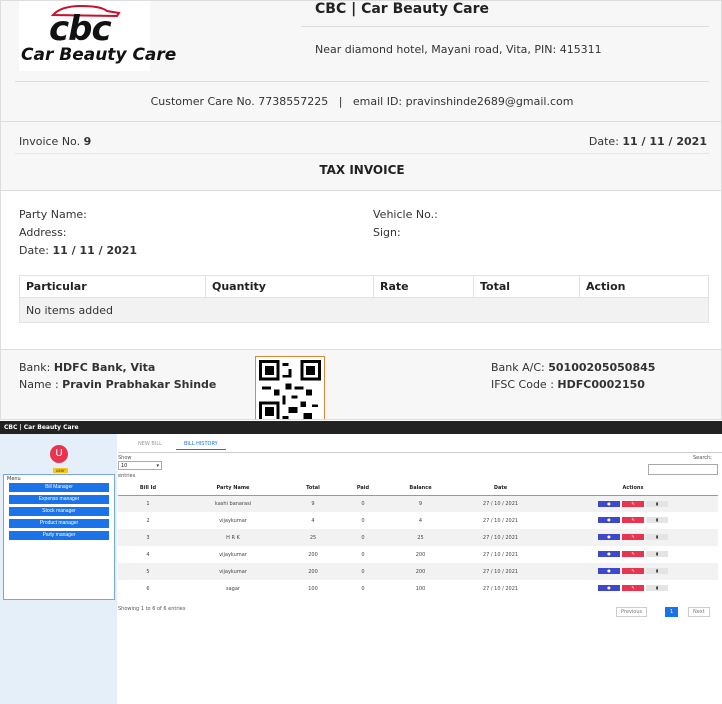 The width and height of the screenshot is (722, 704). I want to click on table-row: 4 vijaykumar 200 0 200 27 / 10 / 2021 ● ✎ ▮, so click(418, 554).